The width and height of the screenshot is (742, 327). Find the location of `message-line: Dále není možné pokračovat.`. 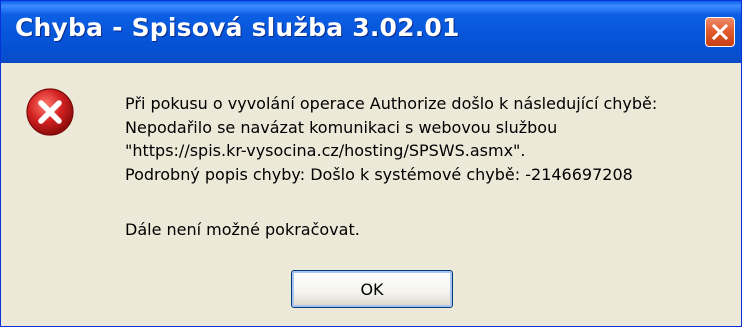

message-line: Dále není možné pokračovat. is located at coordinates (242, 229).